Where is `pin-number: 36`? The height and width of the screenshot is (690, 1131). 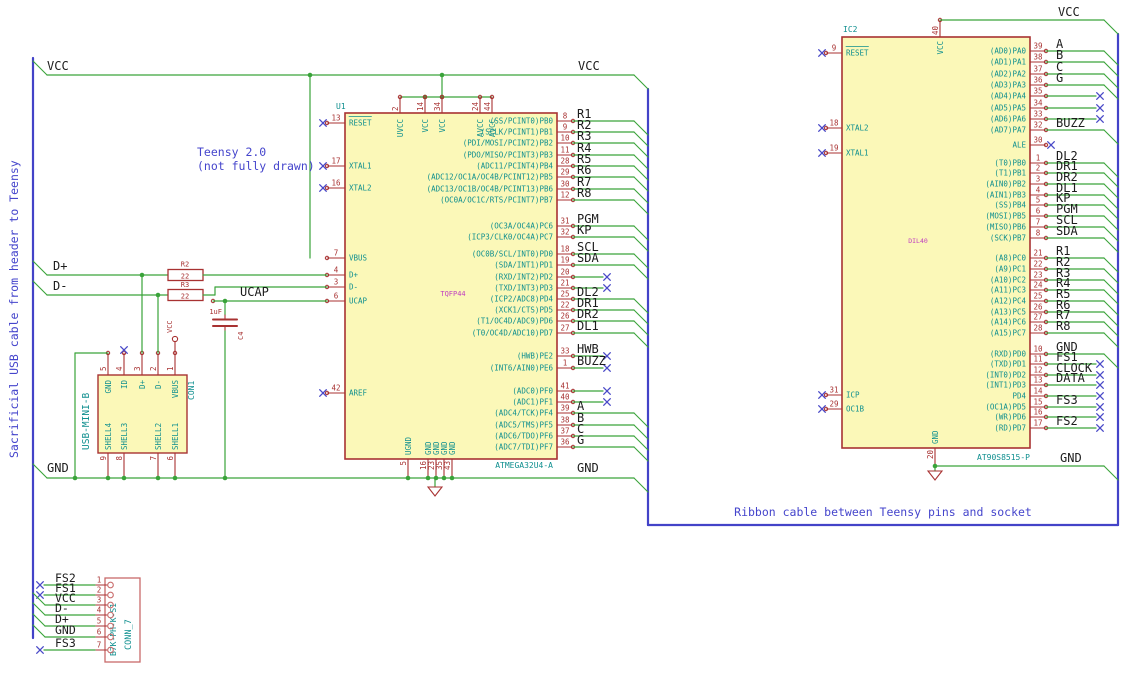 pin-number: 36 is located at coordinates (1038, 80).